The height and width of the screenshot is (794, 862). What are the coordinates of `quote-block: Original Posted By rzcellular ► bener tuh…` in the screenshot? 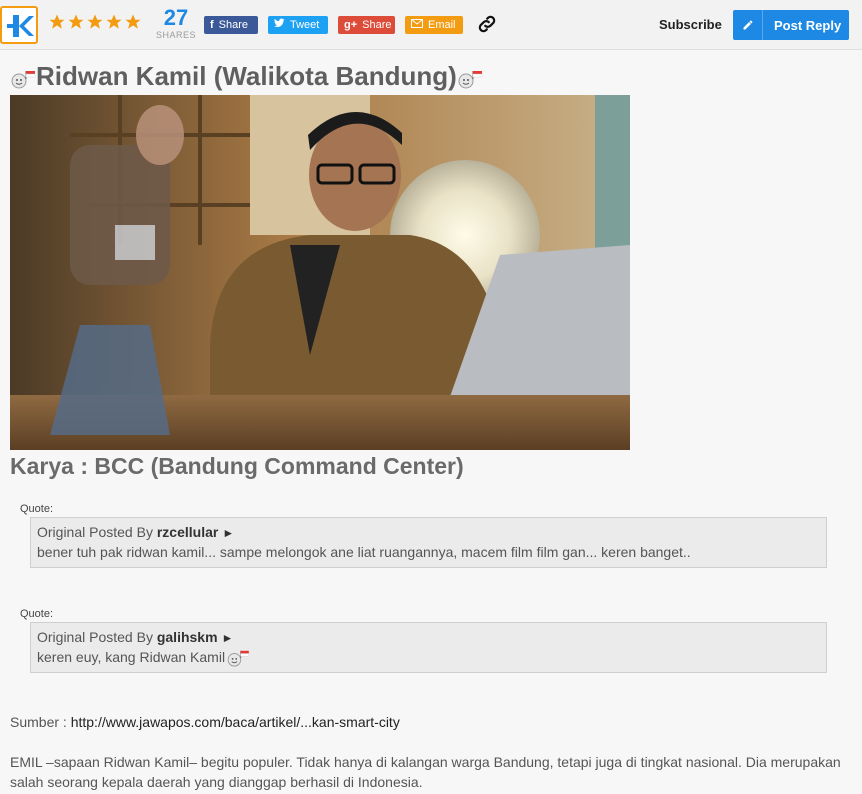 It's located at (428, 542).